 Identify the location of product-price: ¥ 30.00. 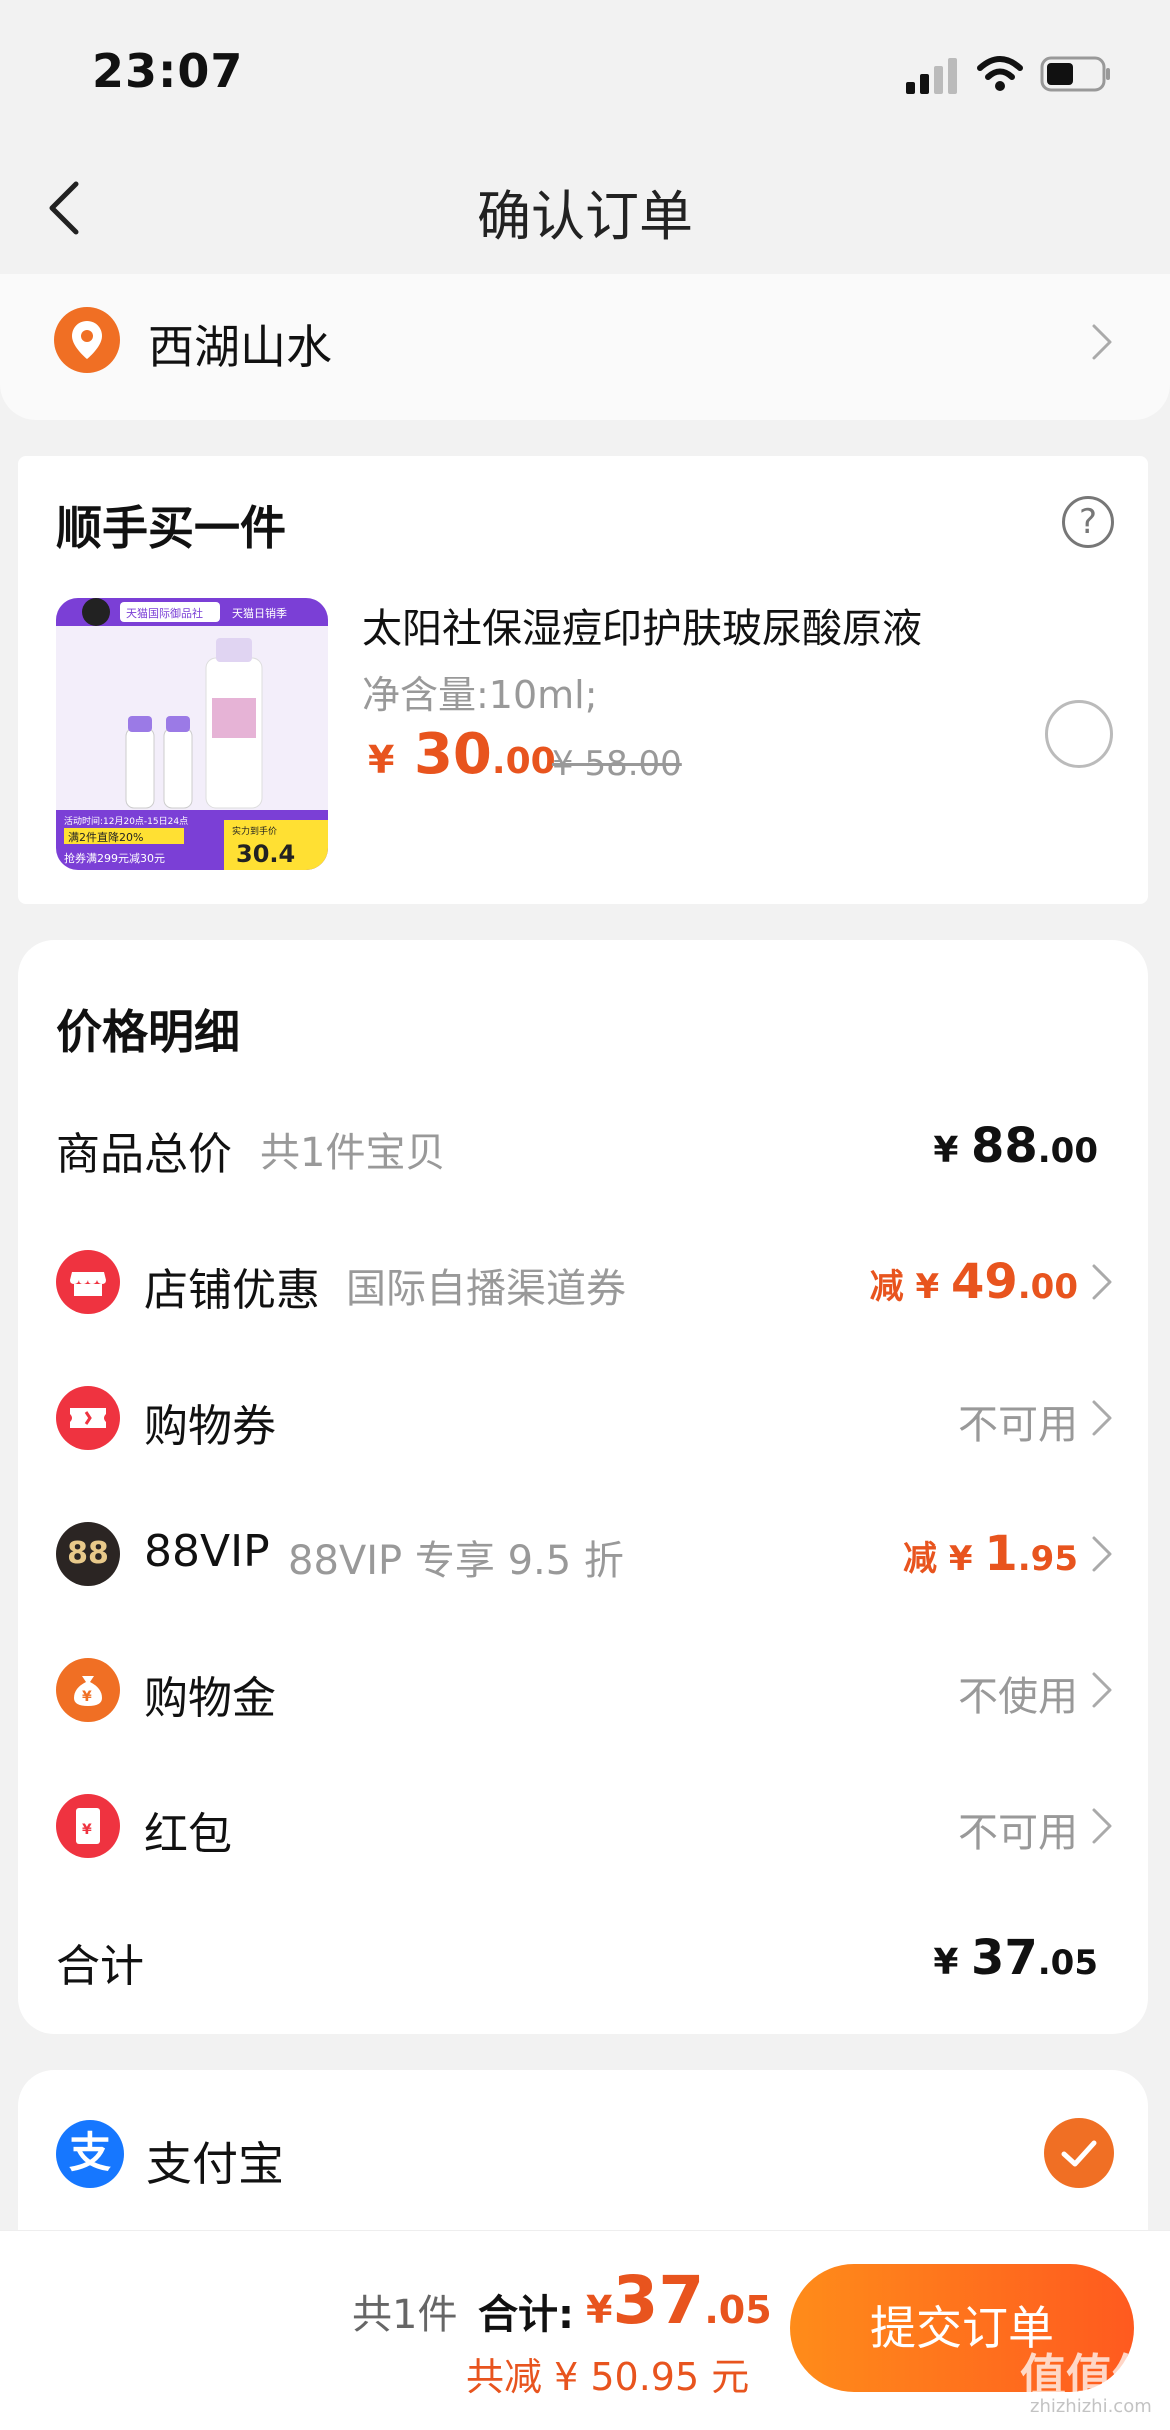
(462, 754).